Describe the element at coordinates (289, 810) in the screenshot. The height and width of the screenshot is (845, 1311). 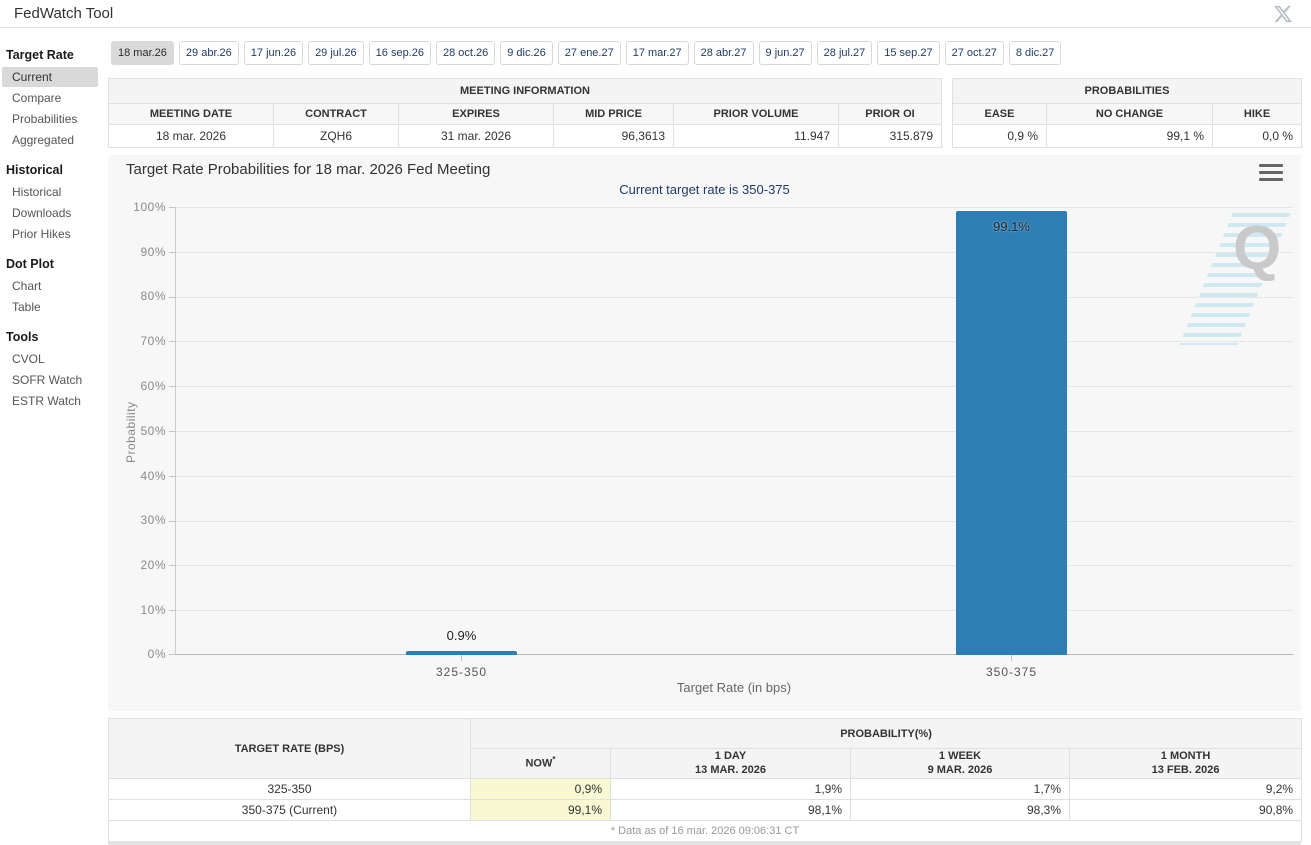
I see `rate-cell: 350-375 (Current)` at that location.